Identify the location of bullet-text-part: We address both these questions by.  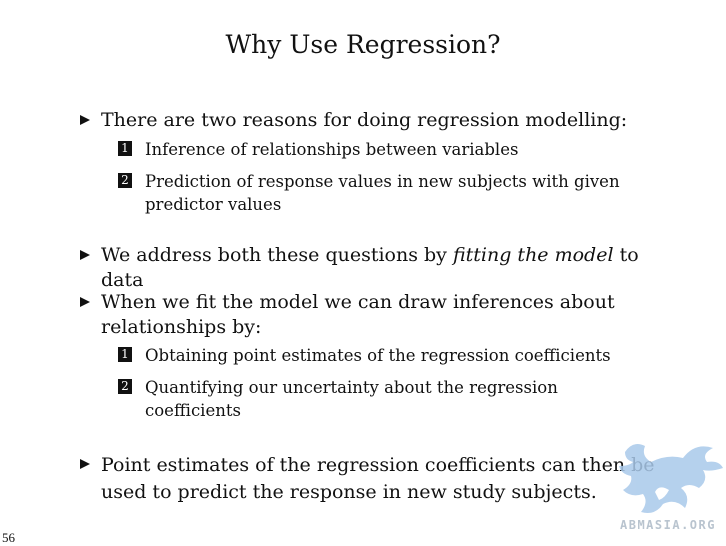
(277, 255).